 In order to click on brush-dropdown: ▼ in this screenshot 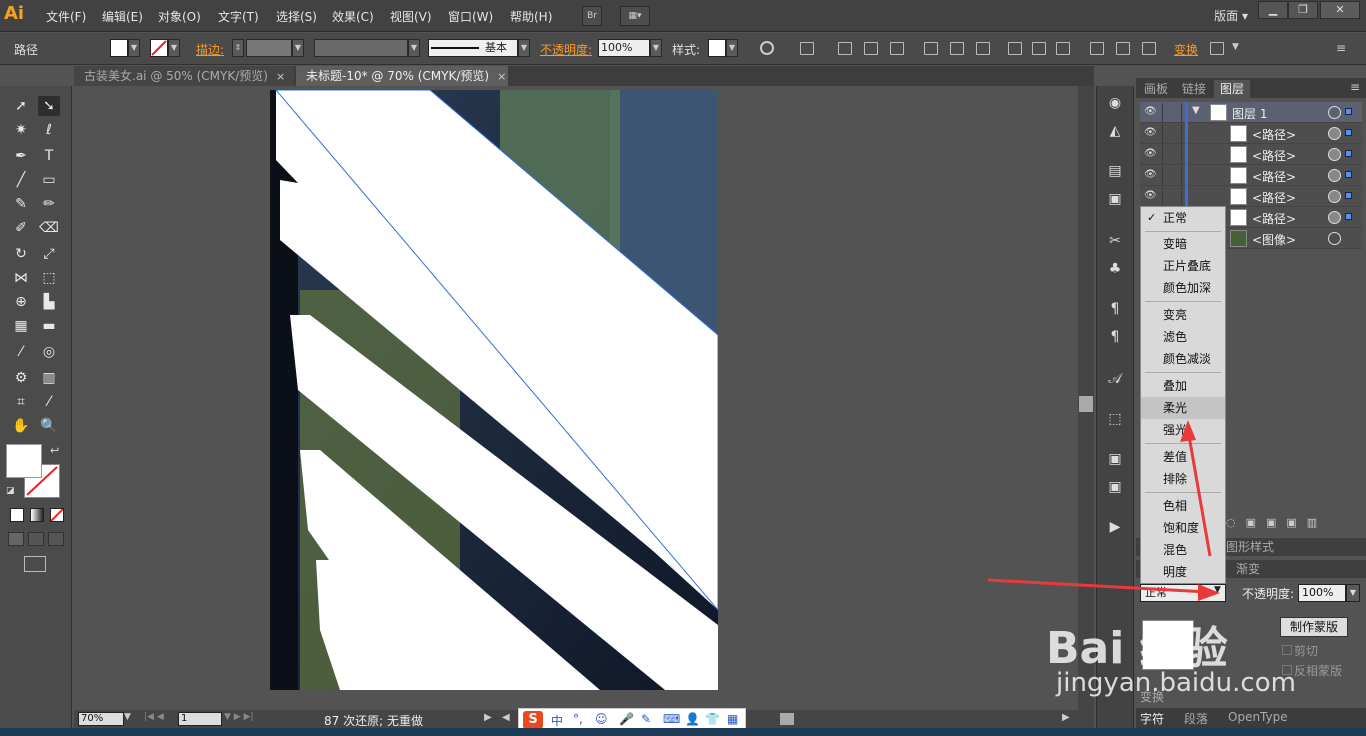, I will do `click(524, 48)`.